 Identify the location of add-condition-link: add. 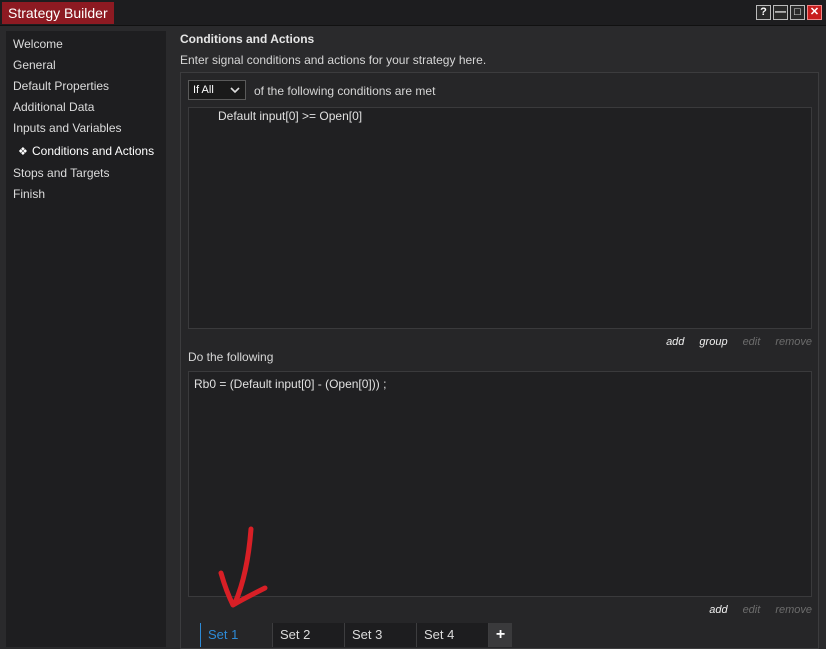
(675, 342).